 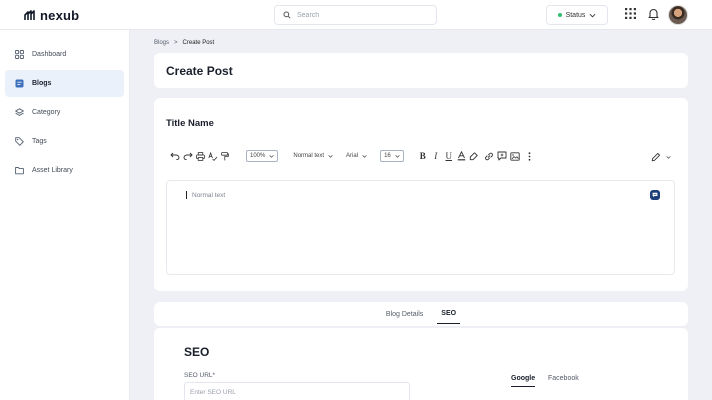 I want to click on italic-icon: I, so click(x=436, y=156).